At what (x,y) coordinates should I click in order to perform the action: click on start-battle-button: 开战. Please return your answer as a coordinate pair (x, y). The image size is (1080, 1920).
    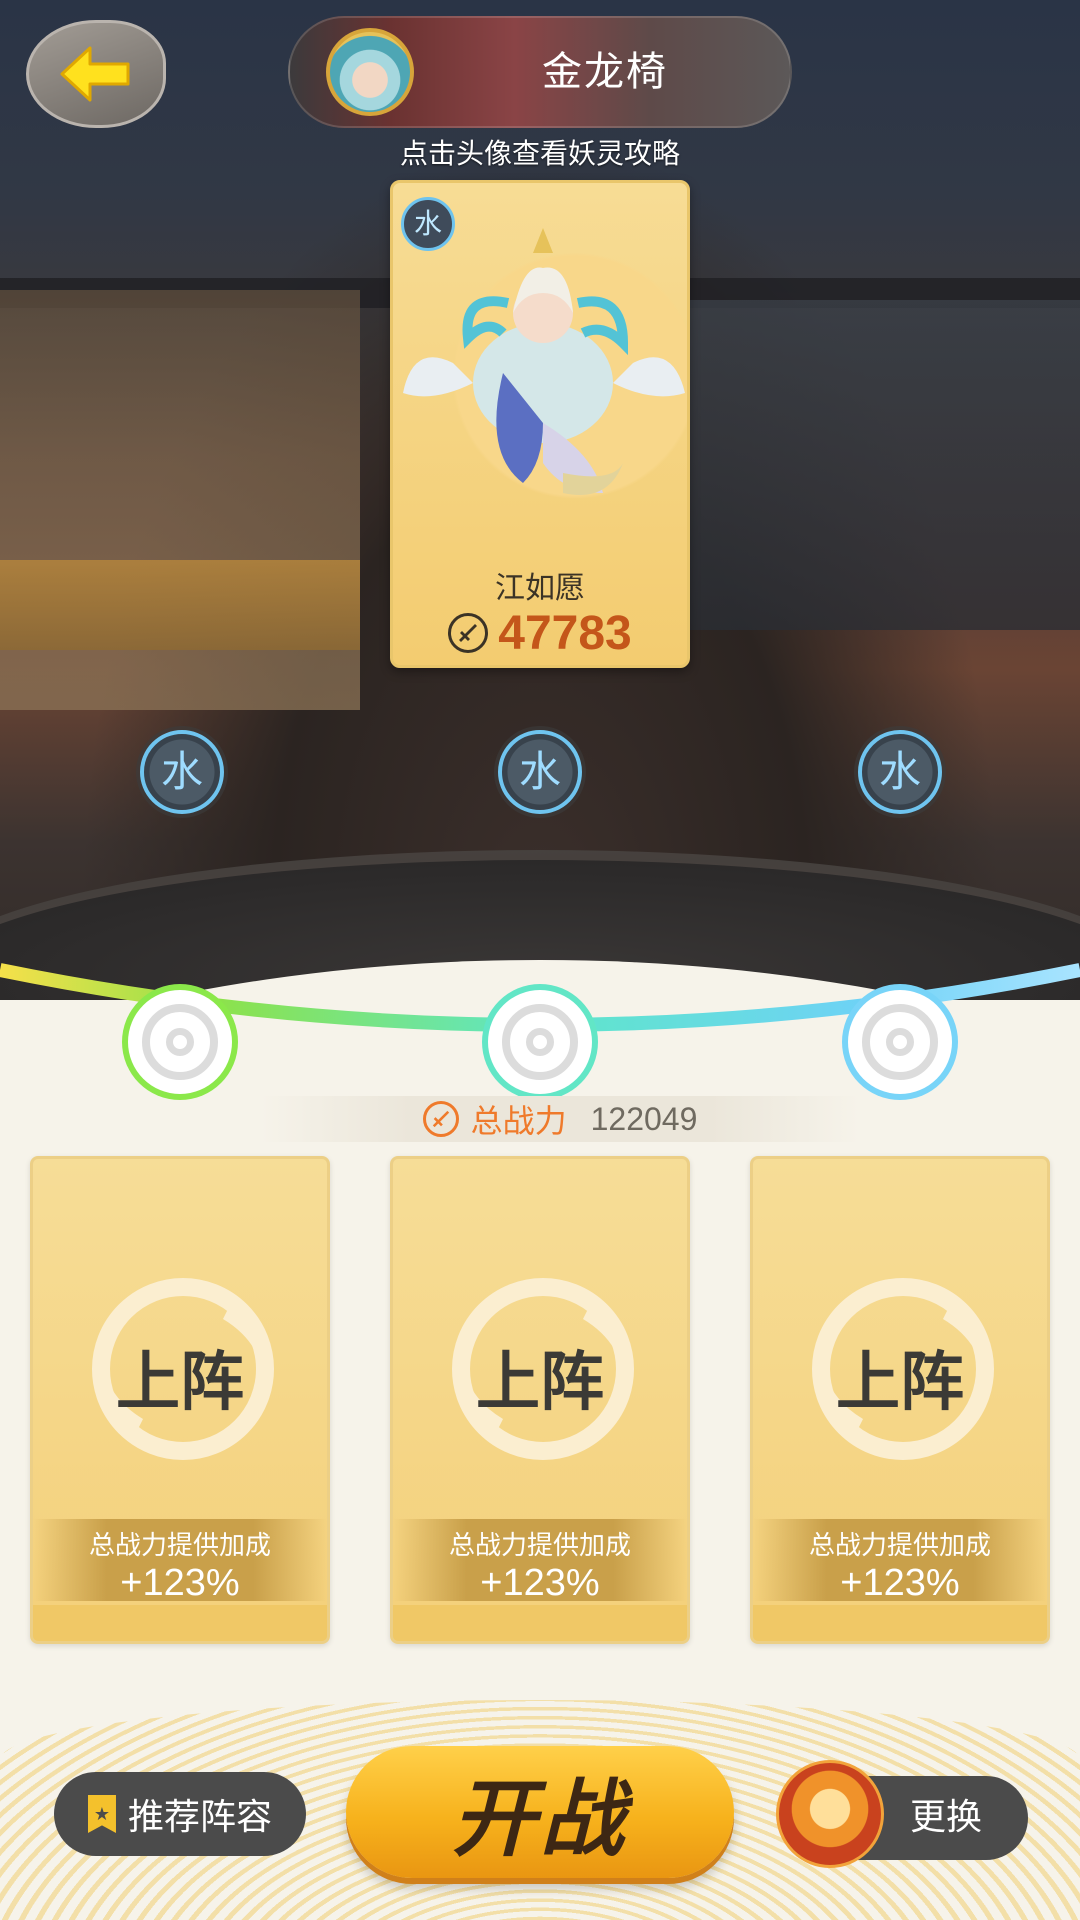
    Looking at the image, I should click on (540, 1812).